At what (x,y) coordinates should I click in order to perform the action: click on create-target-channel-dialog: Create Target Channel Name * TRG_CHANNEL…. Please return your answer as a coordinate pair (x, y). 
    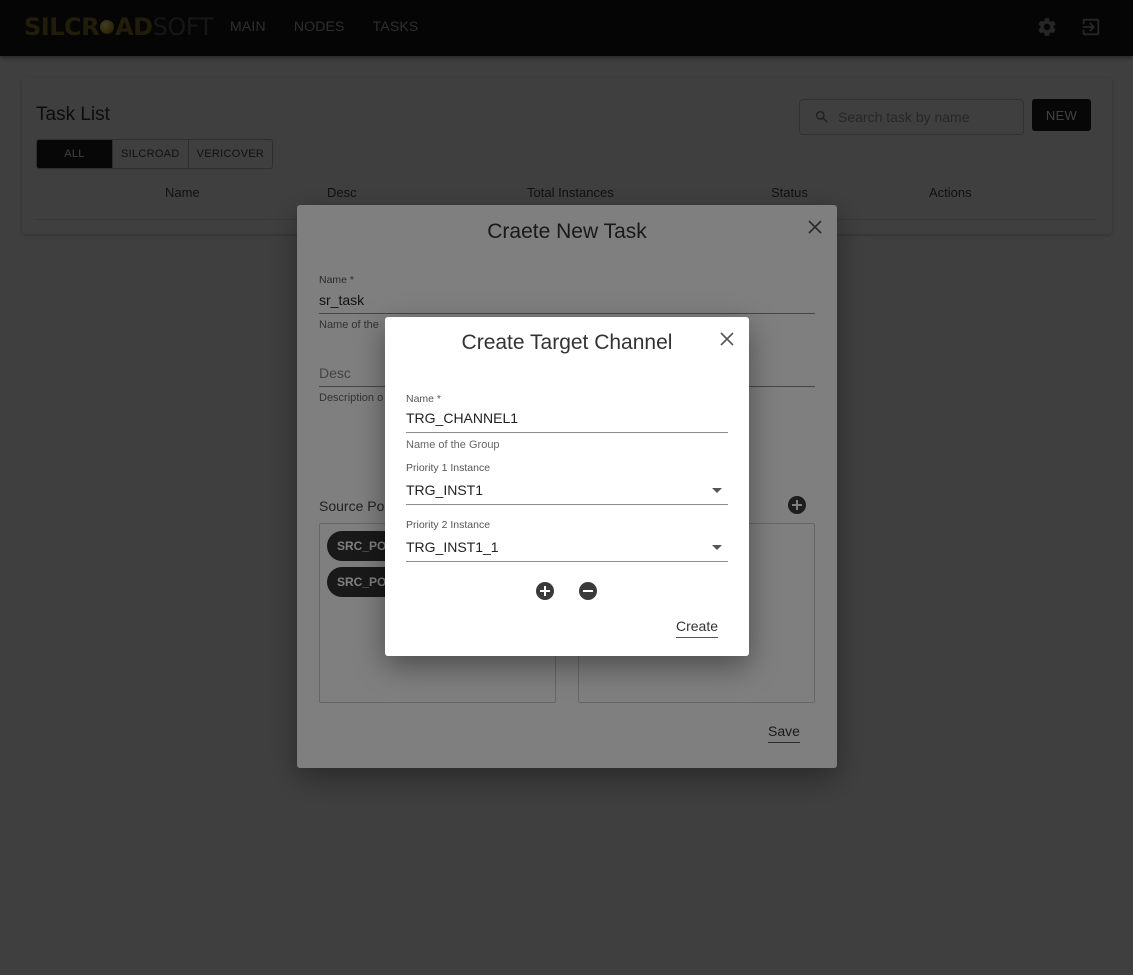
    Looking at the image, I should click on (567, 486).